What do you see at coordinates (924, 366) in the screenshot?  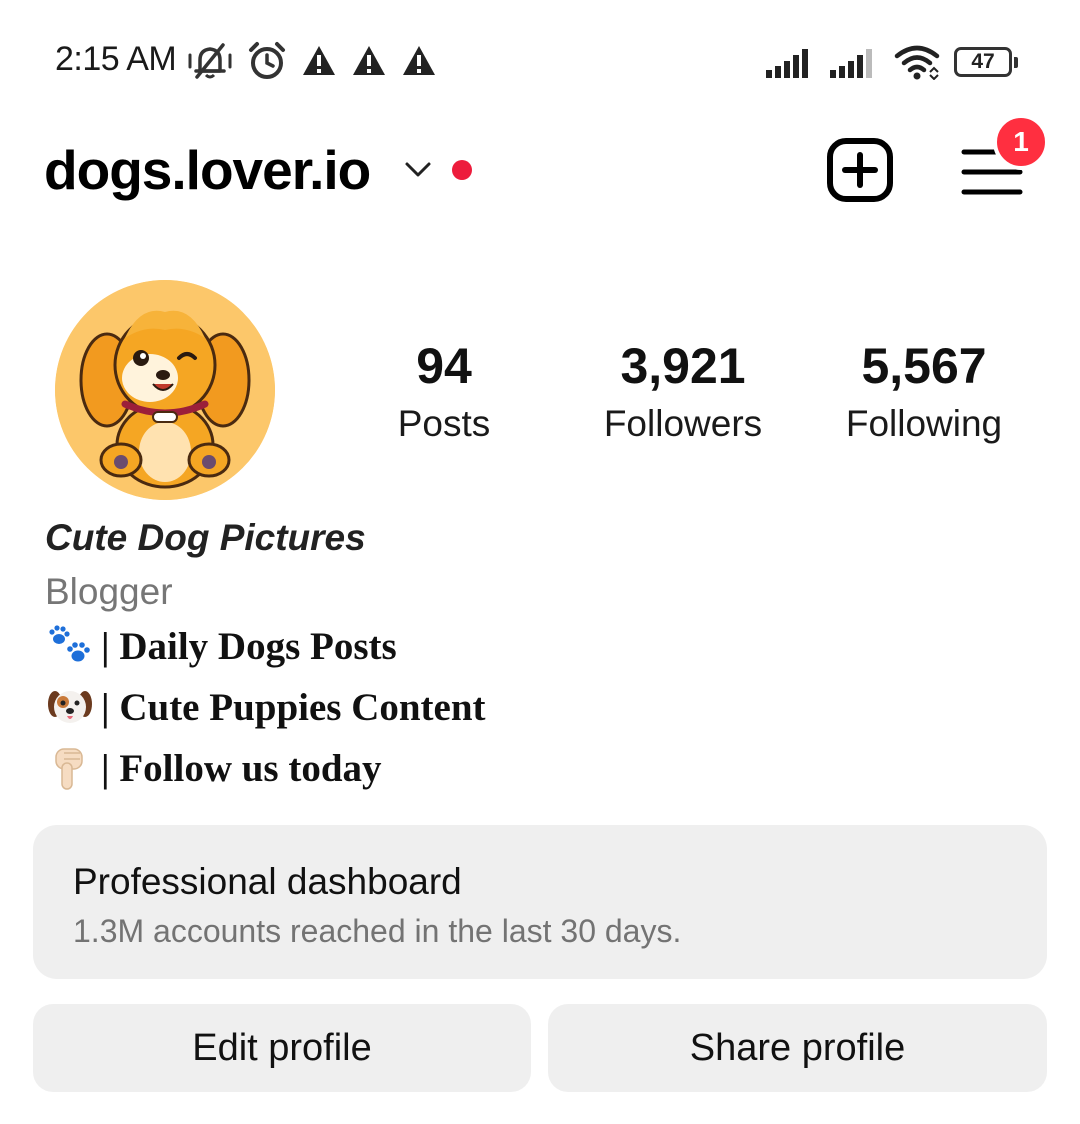 I see `following-count: 5,567` at bounding box center [924, 366].